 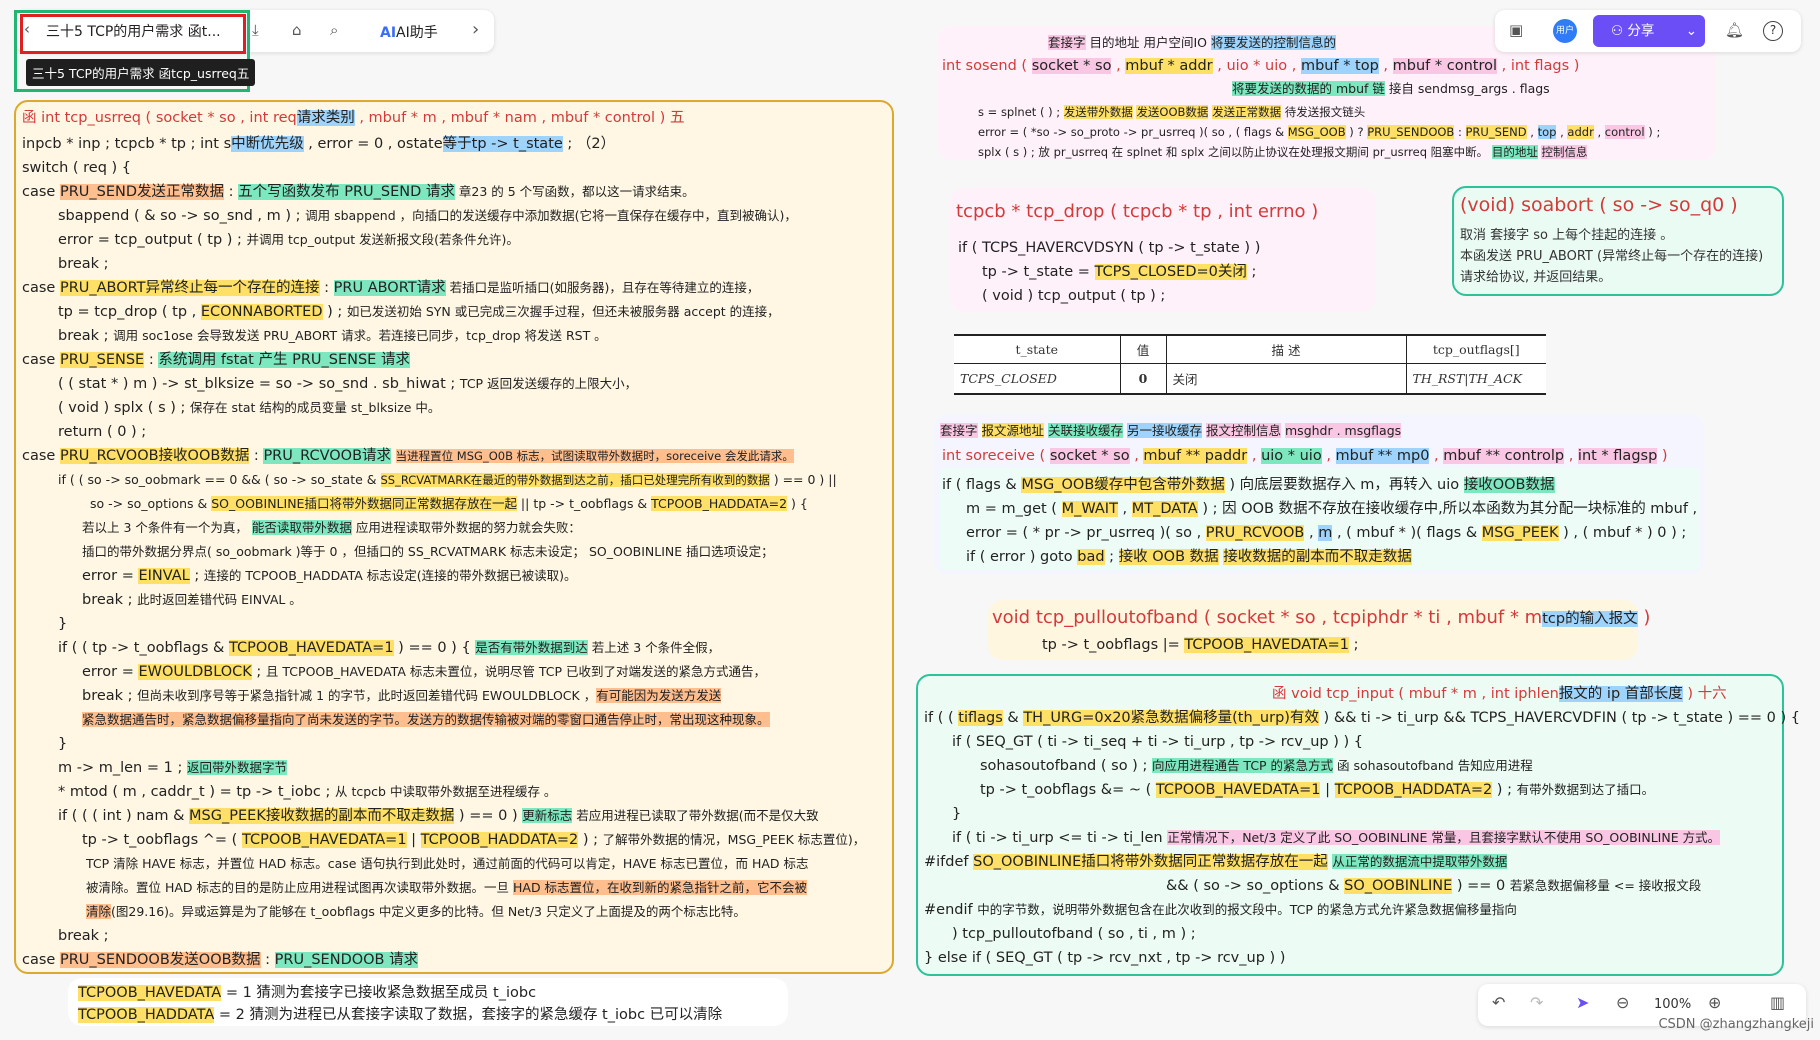 I want to click on zoom-level: 100%, so click(x=1672, y=1004).